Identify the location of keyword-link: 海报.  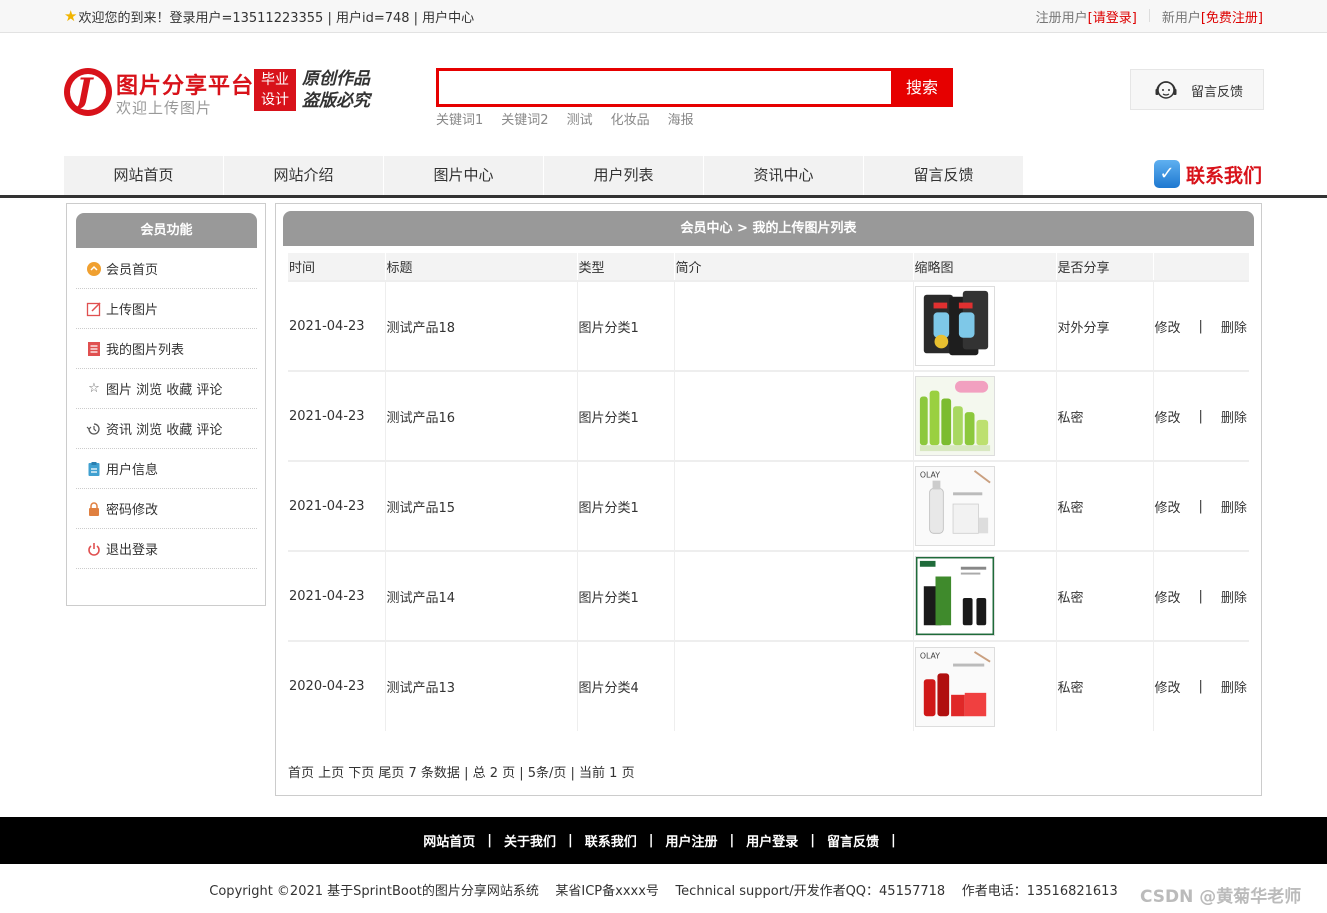
(681, 118).